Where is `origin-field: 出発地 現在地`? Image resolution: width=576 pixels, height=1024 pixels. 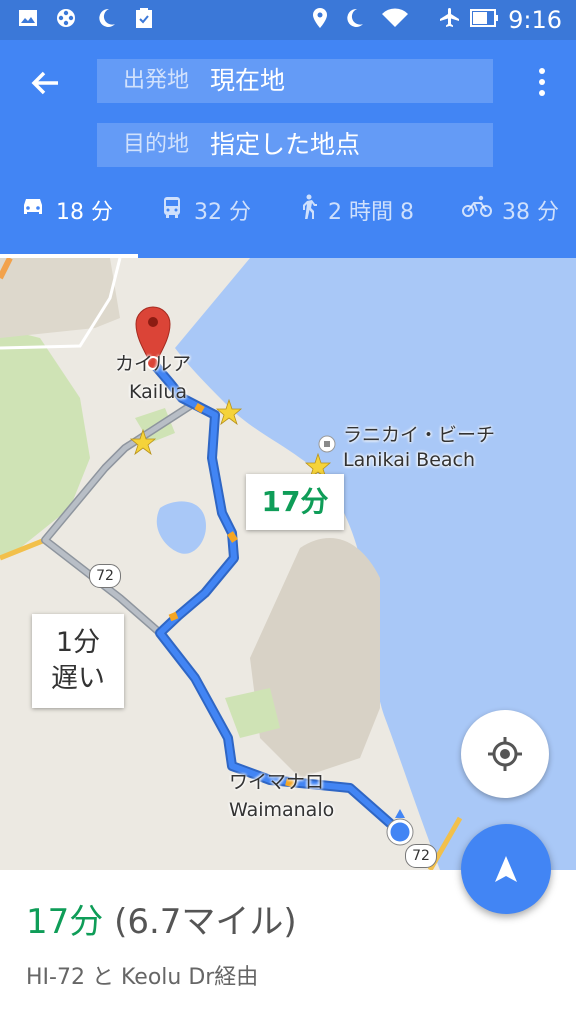
origin-field: 出発地 現在地 is located at coordinates (295, 81).